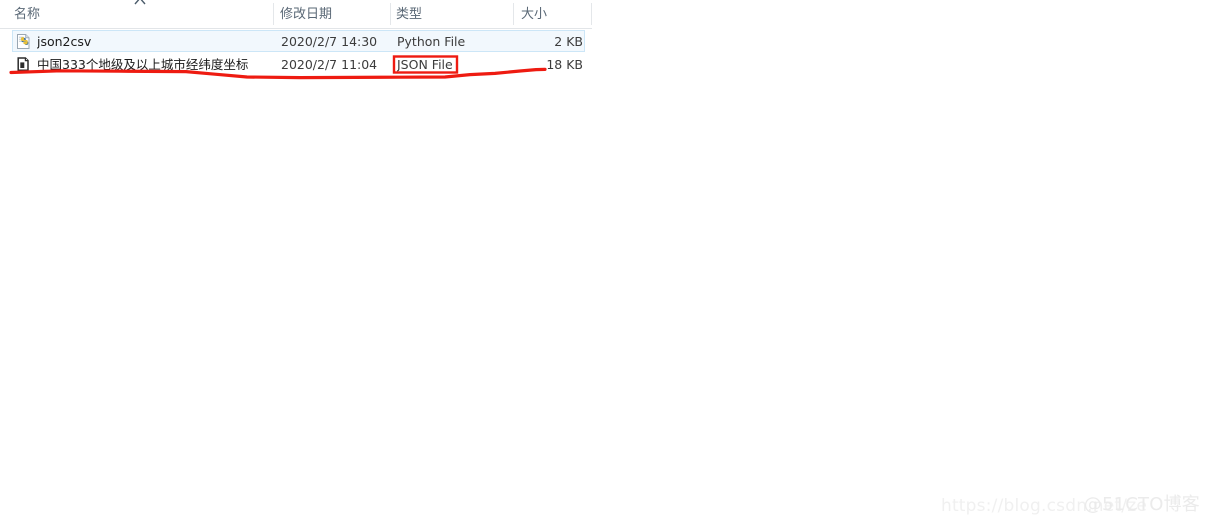 This screenshot has width=1206, height=522. I want to click on file-name-cell: json2csv, so click(152, 41).